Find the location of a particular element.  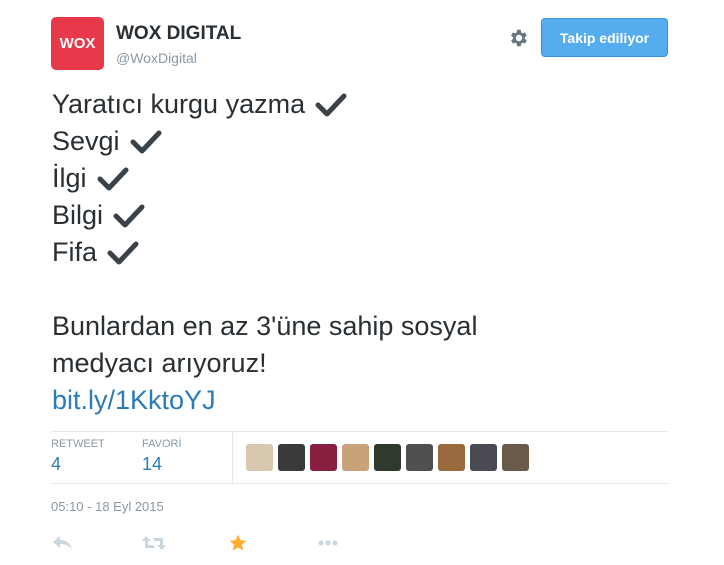

logo-text: WOX is located at coordinates (77, 43).